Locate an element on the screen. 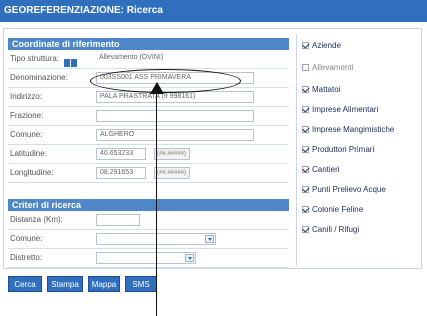  distretto-label: Distretto: is located at coordinates (26, 257).